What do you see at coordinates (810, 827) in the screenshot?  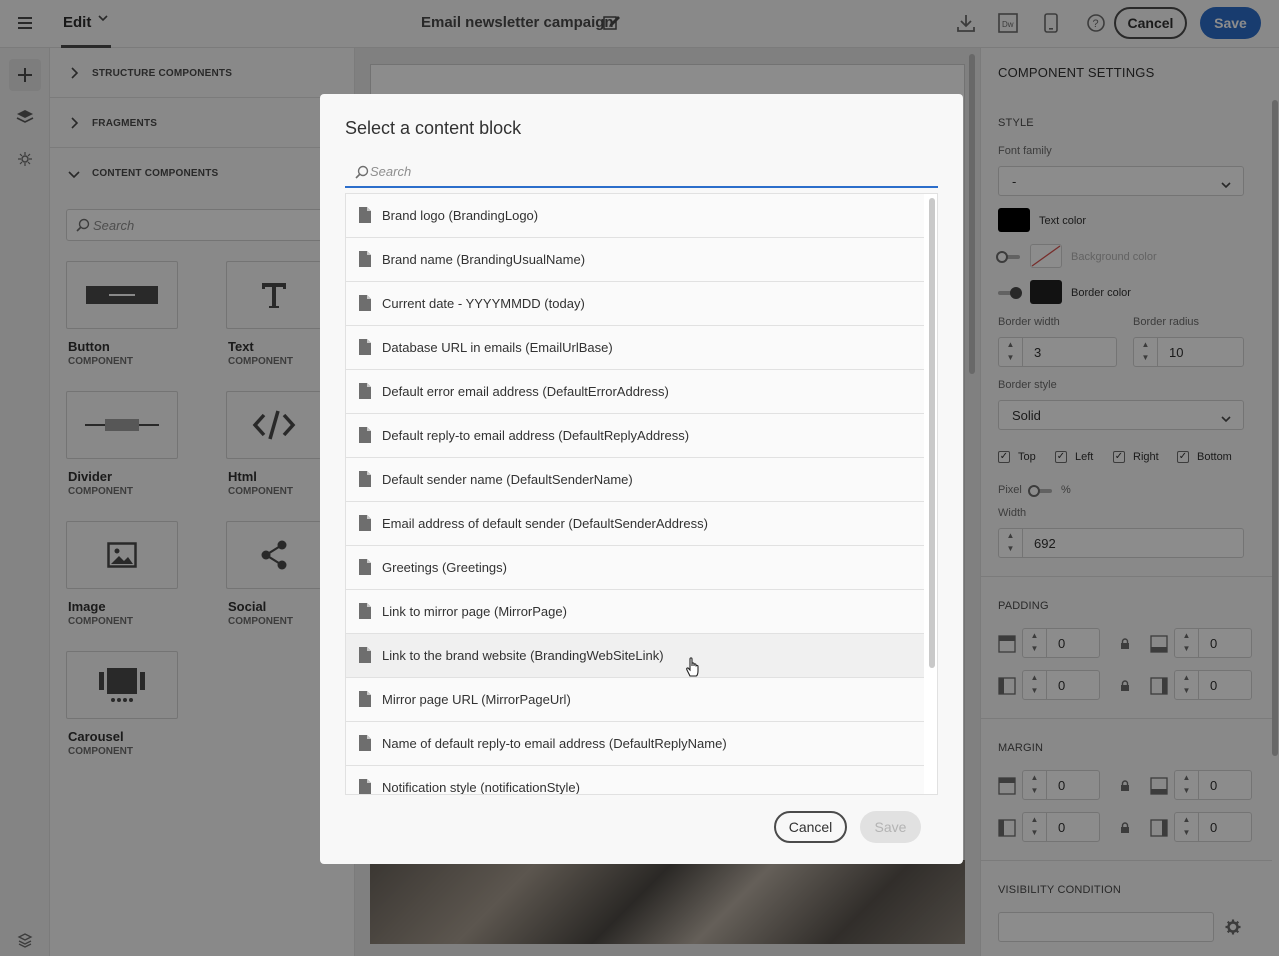 I see `dialog-cancel-button: Cancel` at bounding box center [810, 827].